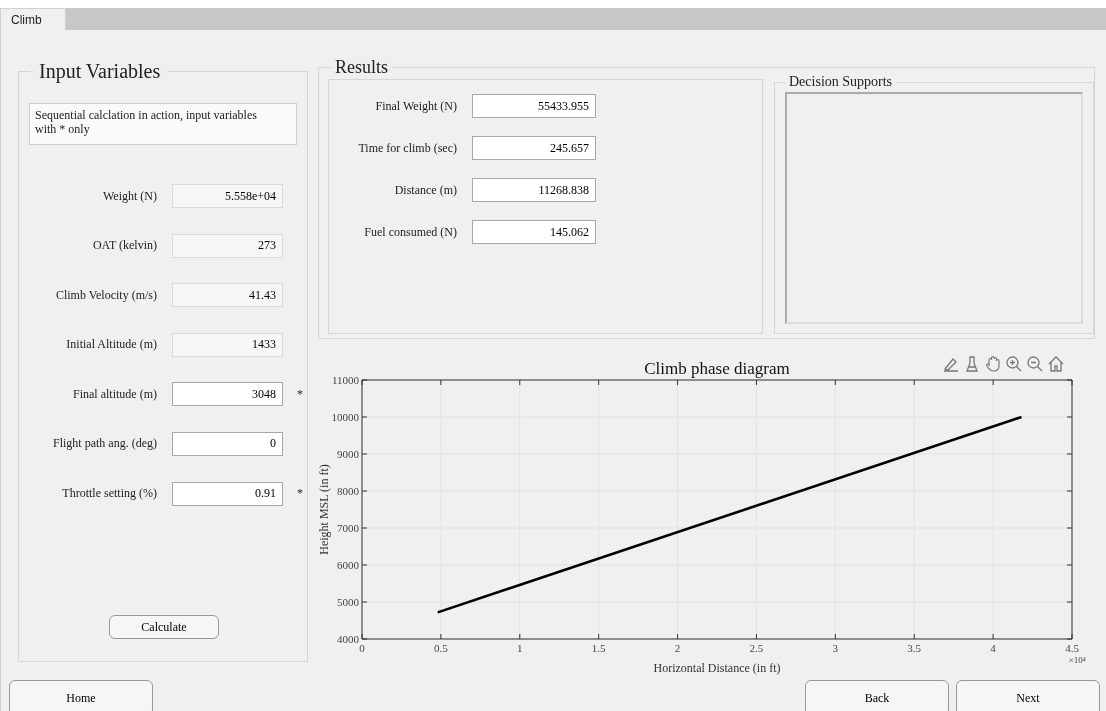 This screenshot has width=1106, height=711. What do you see at coordinates (227, 394) in the screenshot?
I see `input-field: 3048` at bounding box center [227, 394].